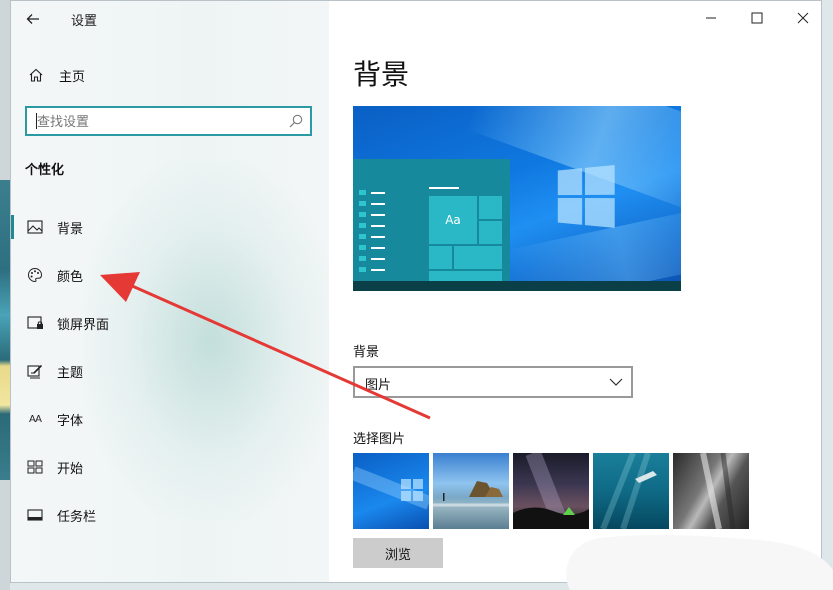 This screenshot has height=590, width=833. I want to click on sidebar-item-fonts: AA 字体, so click(170, 419).